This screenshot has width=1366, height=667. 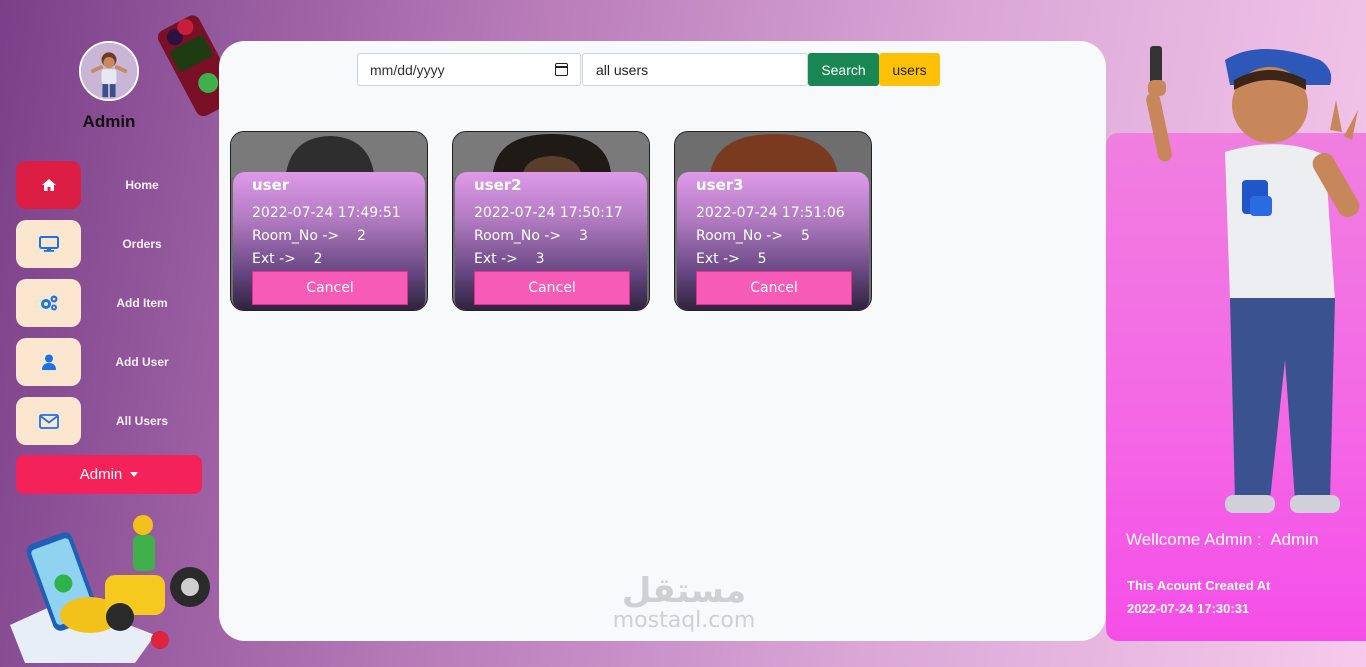 I want to click on watermark-arabic: مستقل, so click(x=684, y=591).